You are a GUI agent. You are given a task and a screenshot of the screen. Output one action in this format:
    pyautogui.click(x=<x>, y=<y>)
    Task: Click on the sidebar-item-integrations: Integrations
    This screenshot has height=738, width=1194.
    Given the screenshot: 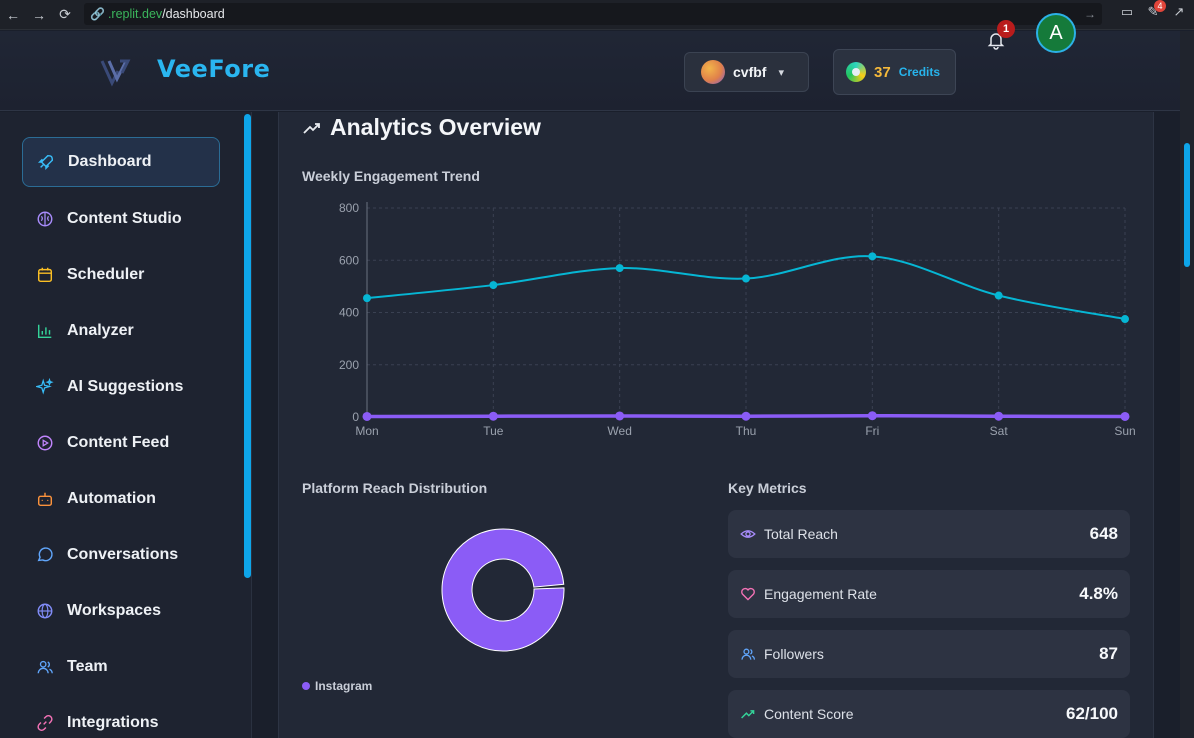 What is the action you would take?
    pyautogui.click(x=121, y=718)
    